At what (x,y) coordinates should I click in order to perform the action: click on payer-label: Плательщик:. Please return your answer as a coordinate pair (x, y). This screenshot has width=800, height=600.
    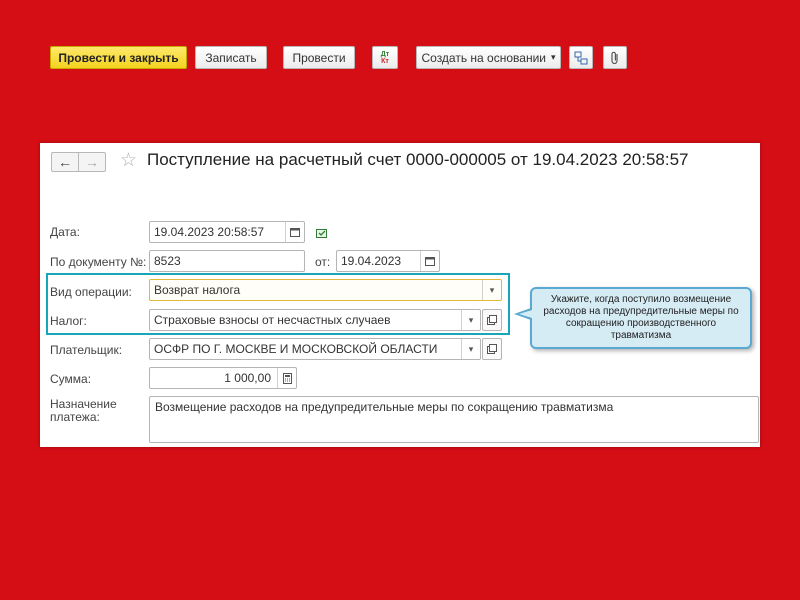
    Looking at the image, I should click on (86, 350).